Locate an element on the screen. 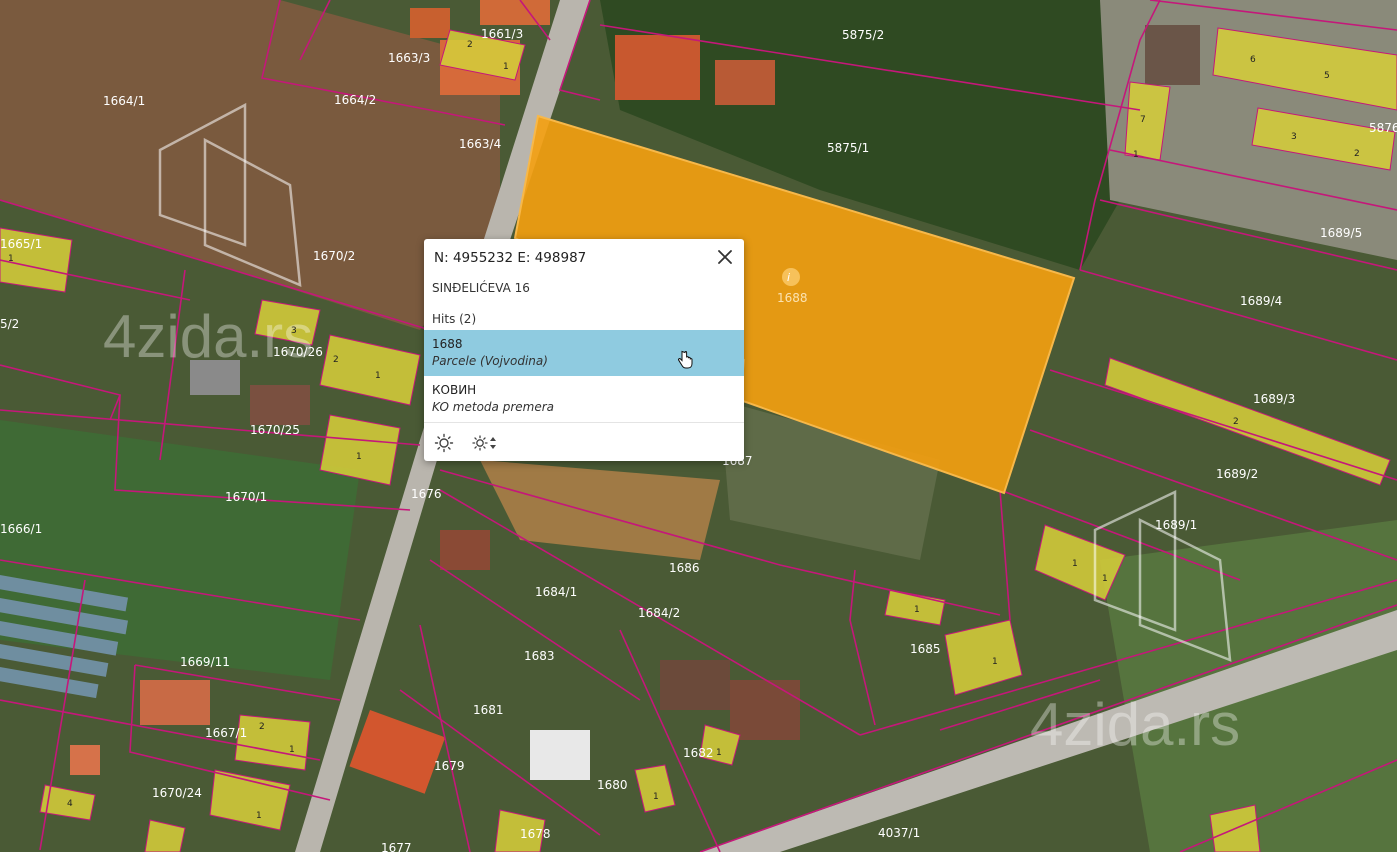 The height and width of the screenshot is (852, 1397). parcel-label: 1670/1 is located at coordinates (246, 497).